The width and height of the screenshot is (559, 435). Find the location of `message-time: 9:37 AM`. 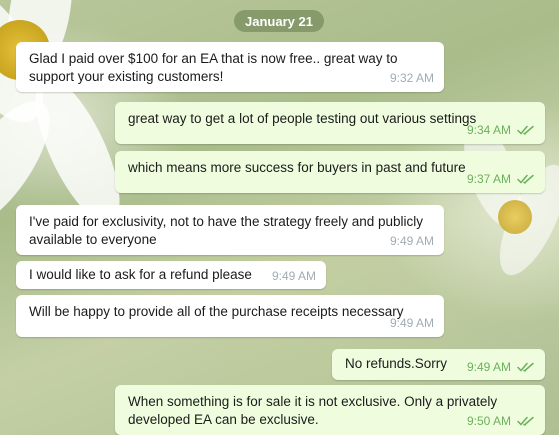

message-time: 9:37 AM is located at coordinates (488, 179).